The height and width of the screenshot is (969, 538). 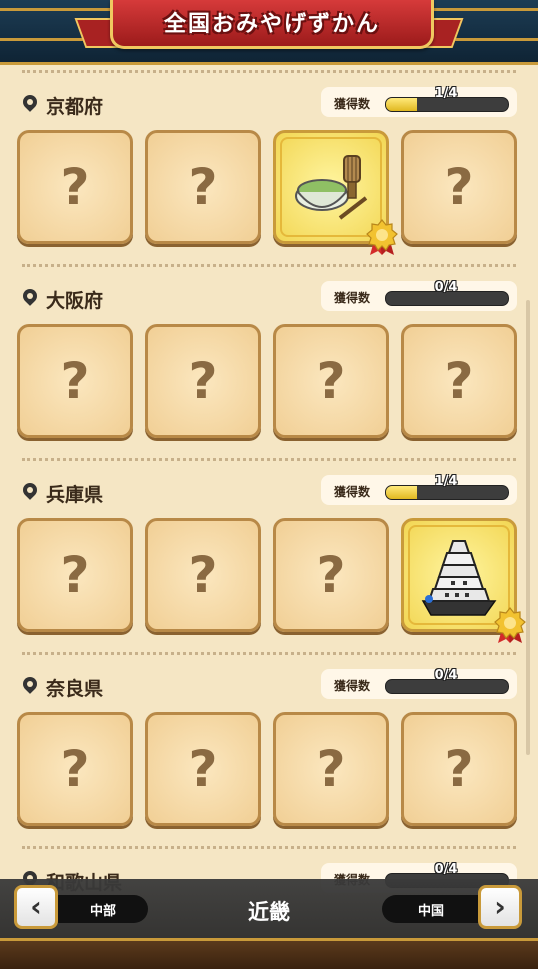 What do you see at coordinates (331, 187) in the screenshot?
I see `matcha-set-icon` at bounding box center [331, 187].